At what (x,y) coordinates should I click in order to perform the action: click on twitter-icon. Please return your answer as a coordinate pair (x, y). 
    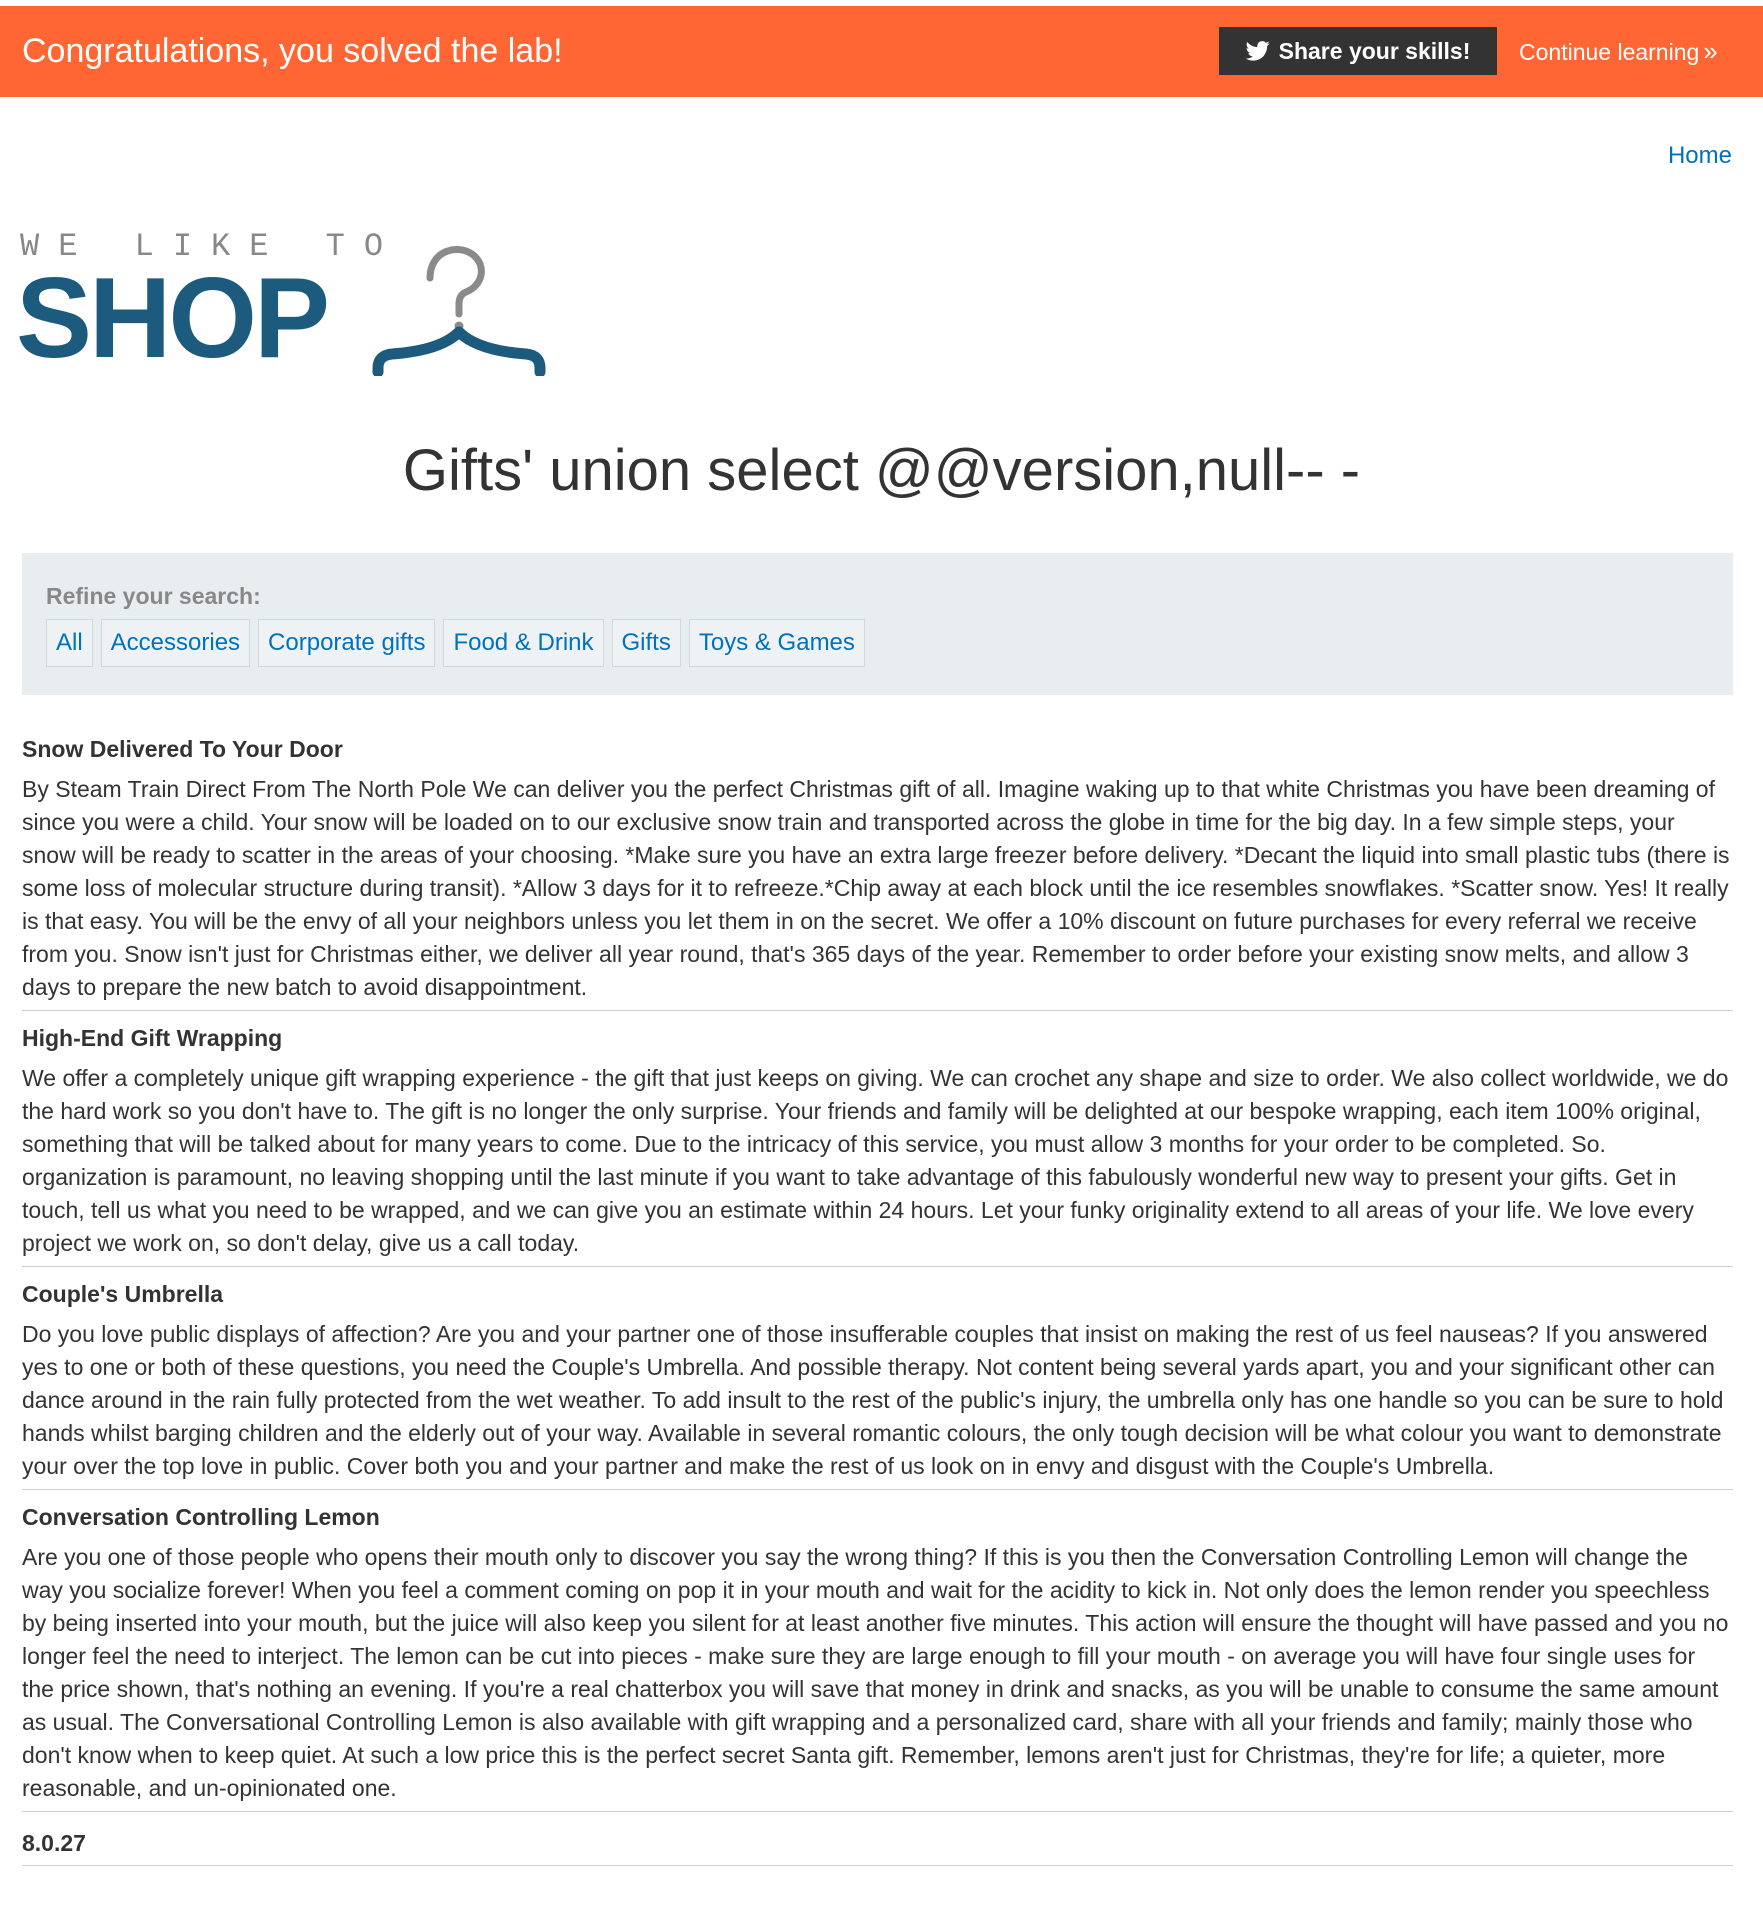
    Looking at the image, I should click on (1257, 51).